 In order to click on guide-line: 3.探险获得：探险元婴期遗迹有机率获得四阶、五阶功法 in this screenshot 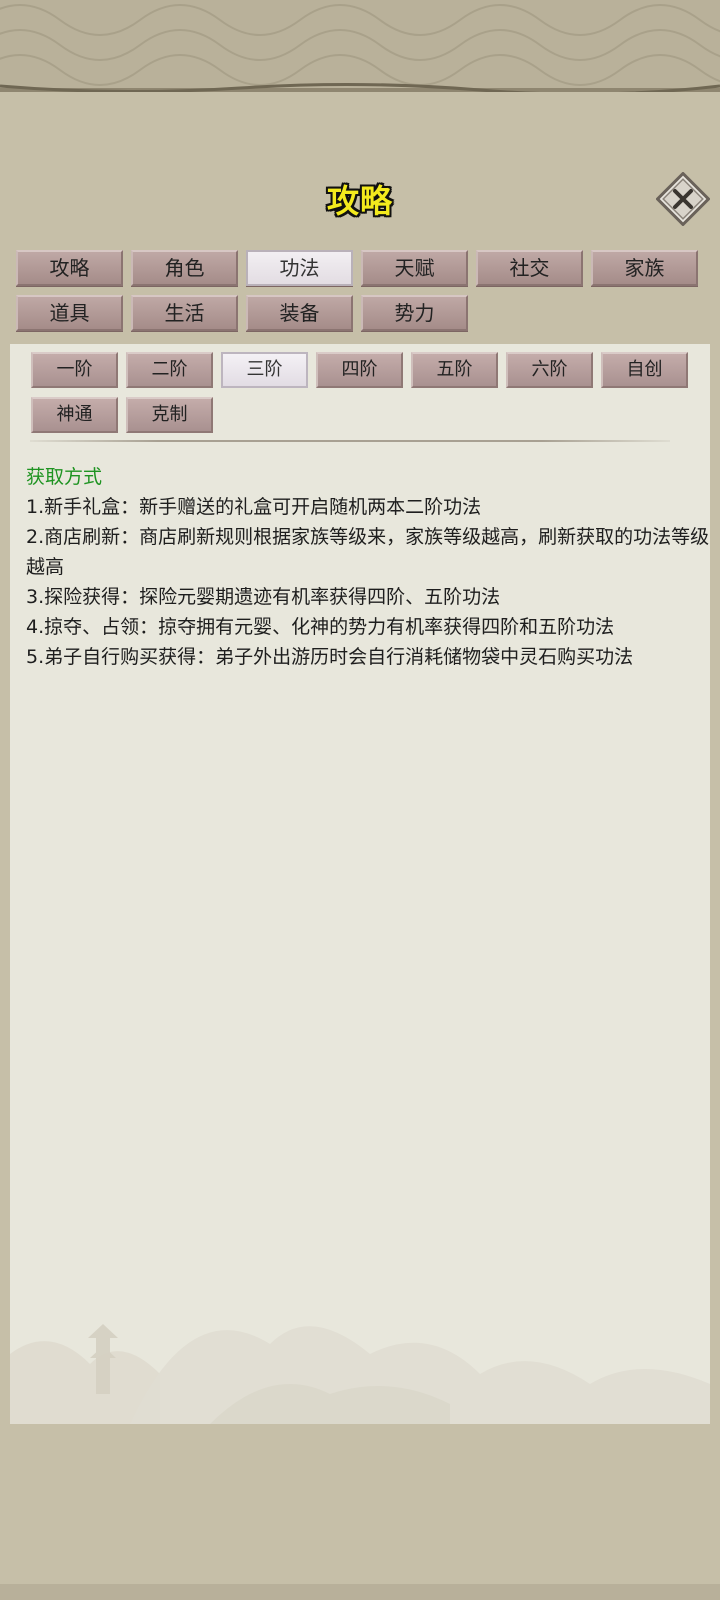, I will do `click(263, 597)`.